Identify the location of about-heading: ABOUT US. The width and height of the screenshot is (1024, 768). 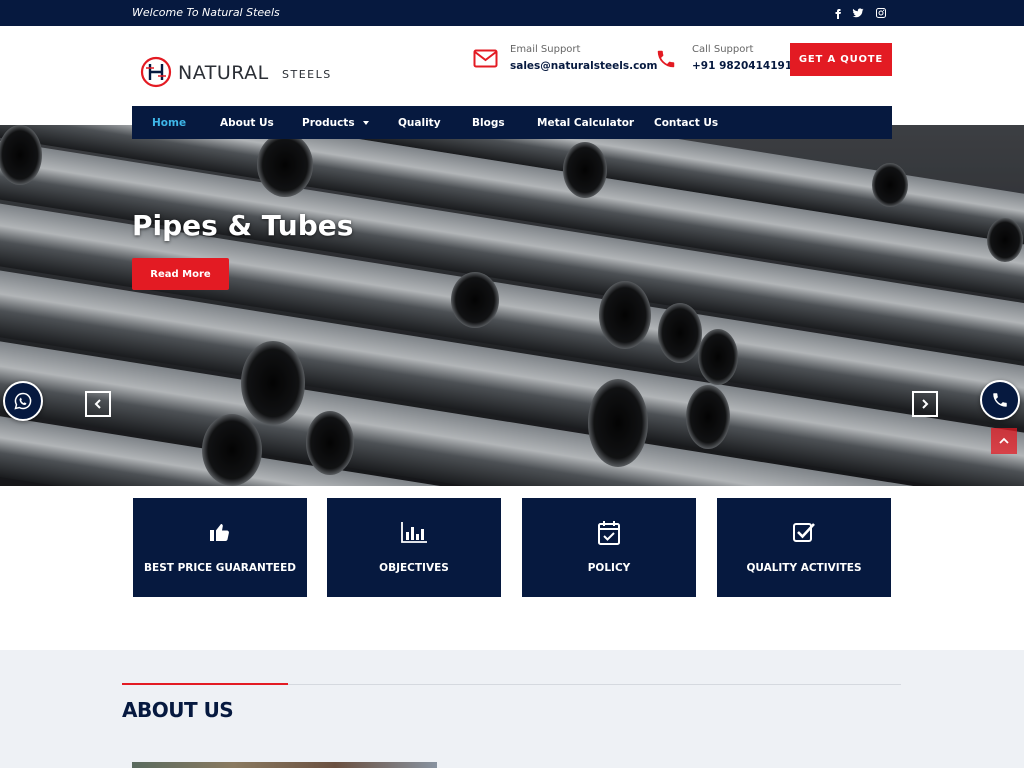
(178, 710).